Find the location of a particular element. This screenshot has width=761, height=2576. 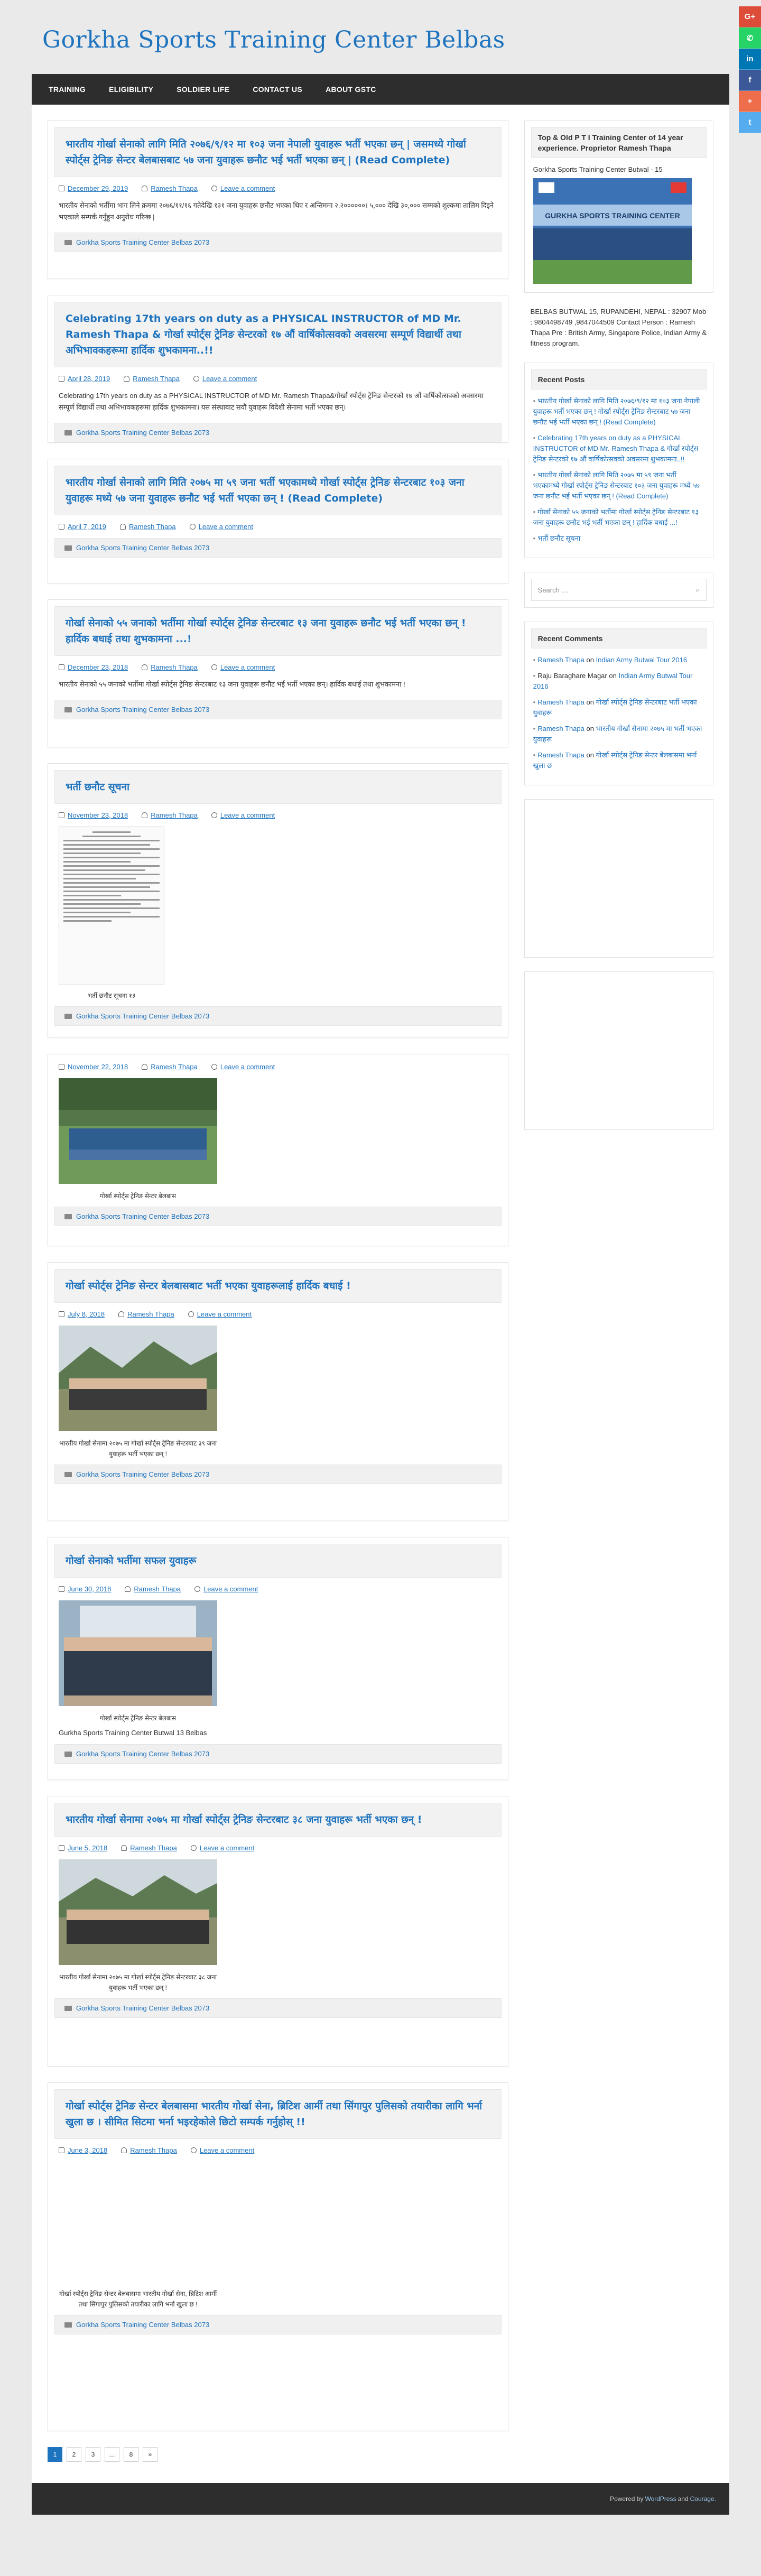

footer-wordpress-link: WordPress is located at coordinates (661, 2499).